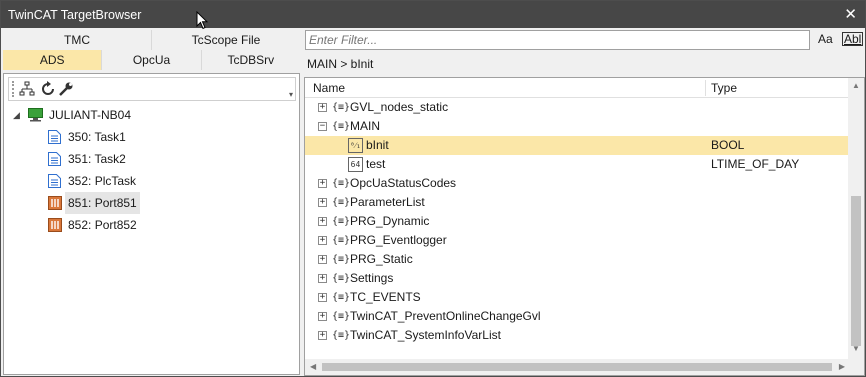 The height and width of the screenshot is (377, 866). I want to click on tab-tcscope-file: TcScope File, so click(226, 40).